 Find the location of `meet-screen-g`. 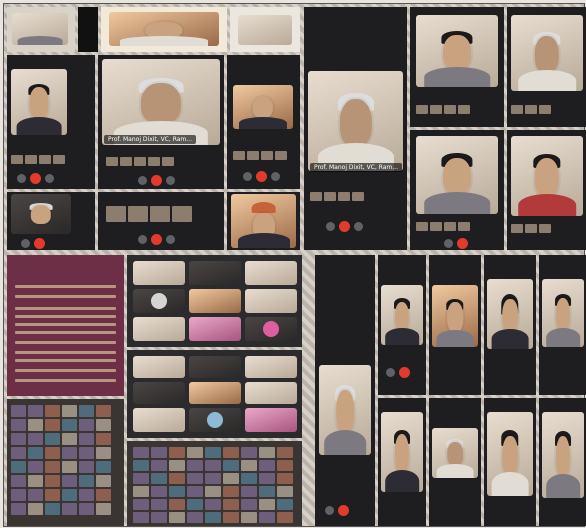

meet-screen-g is located at coordinates (457, 67).